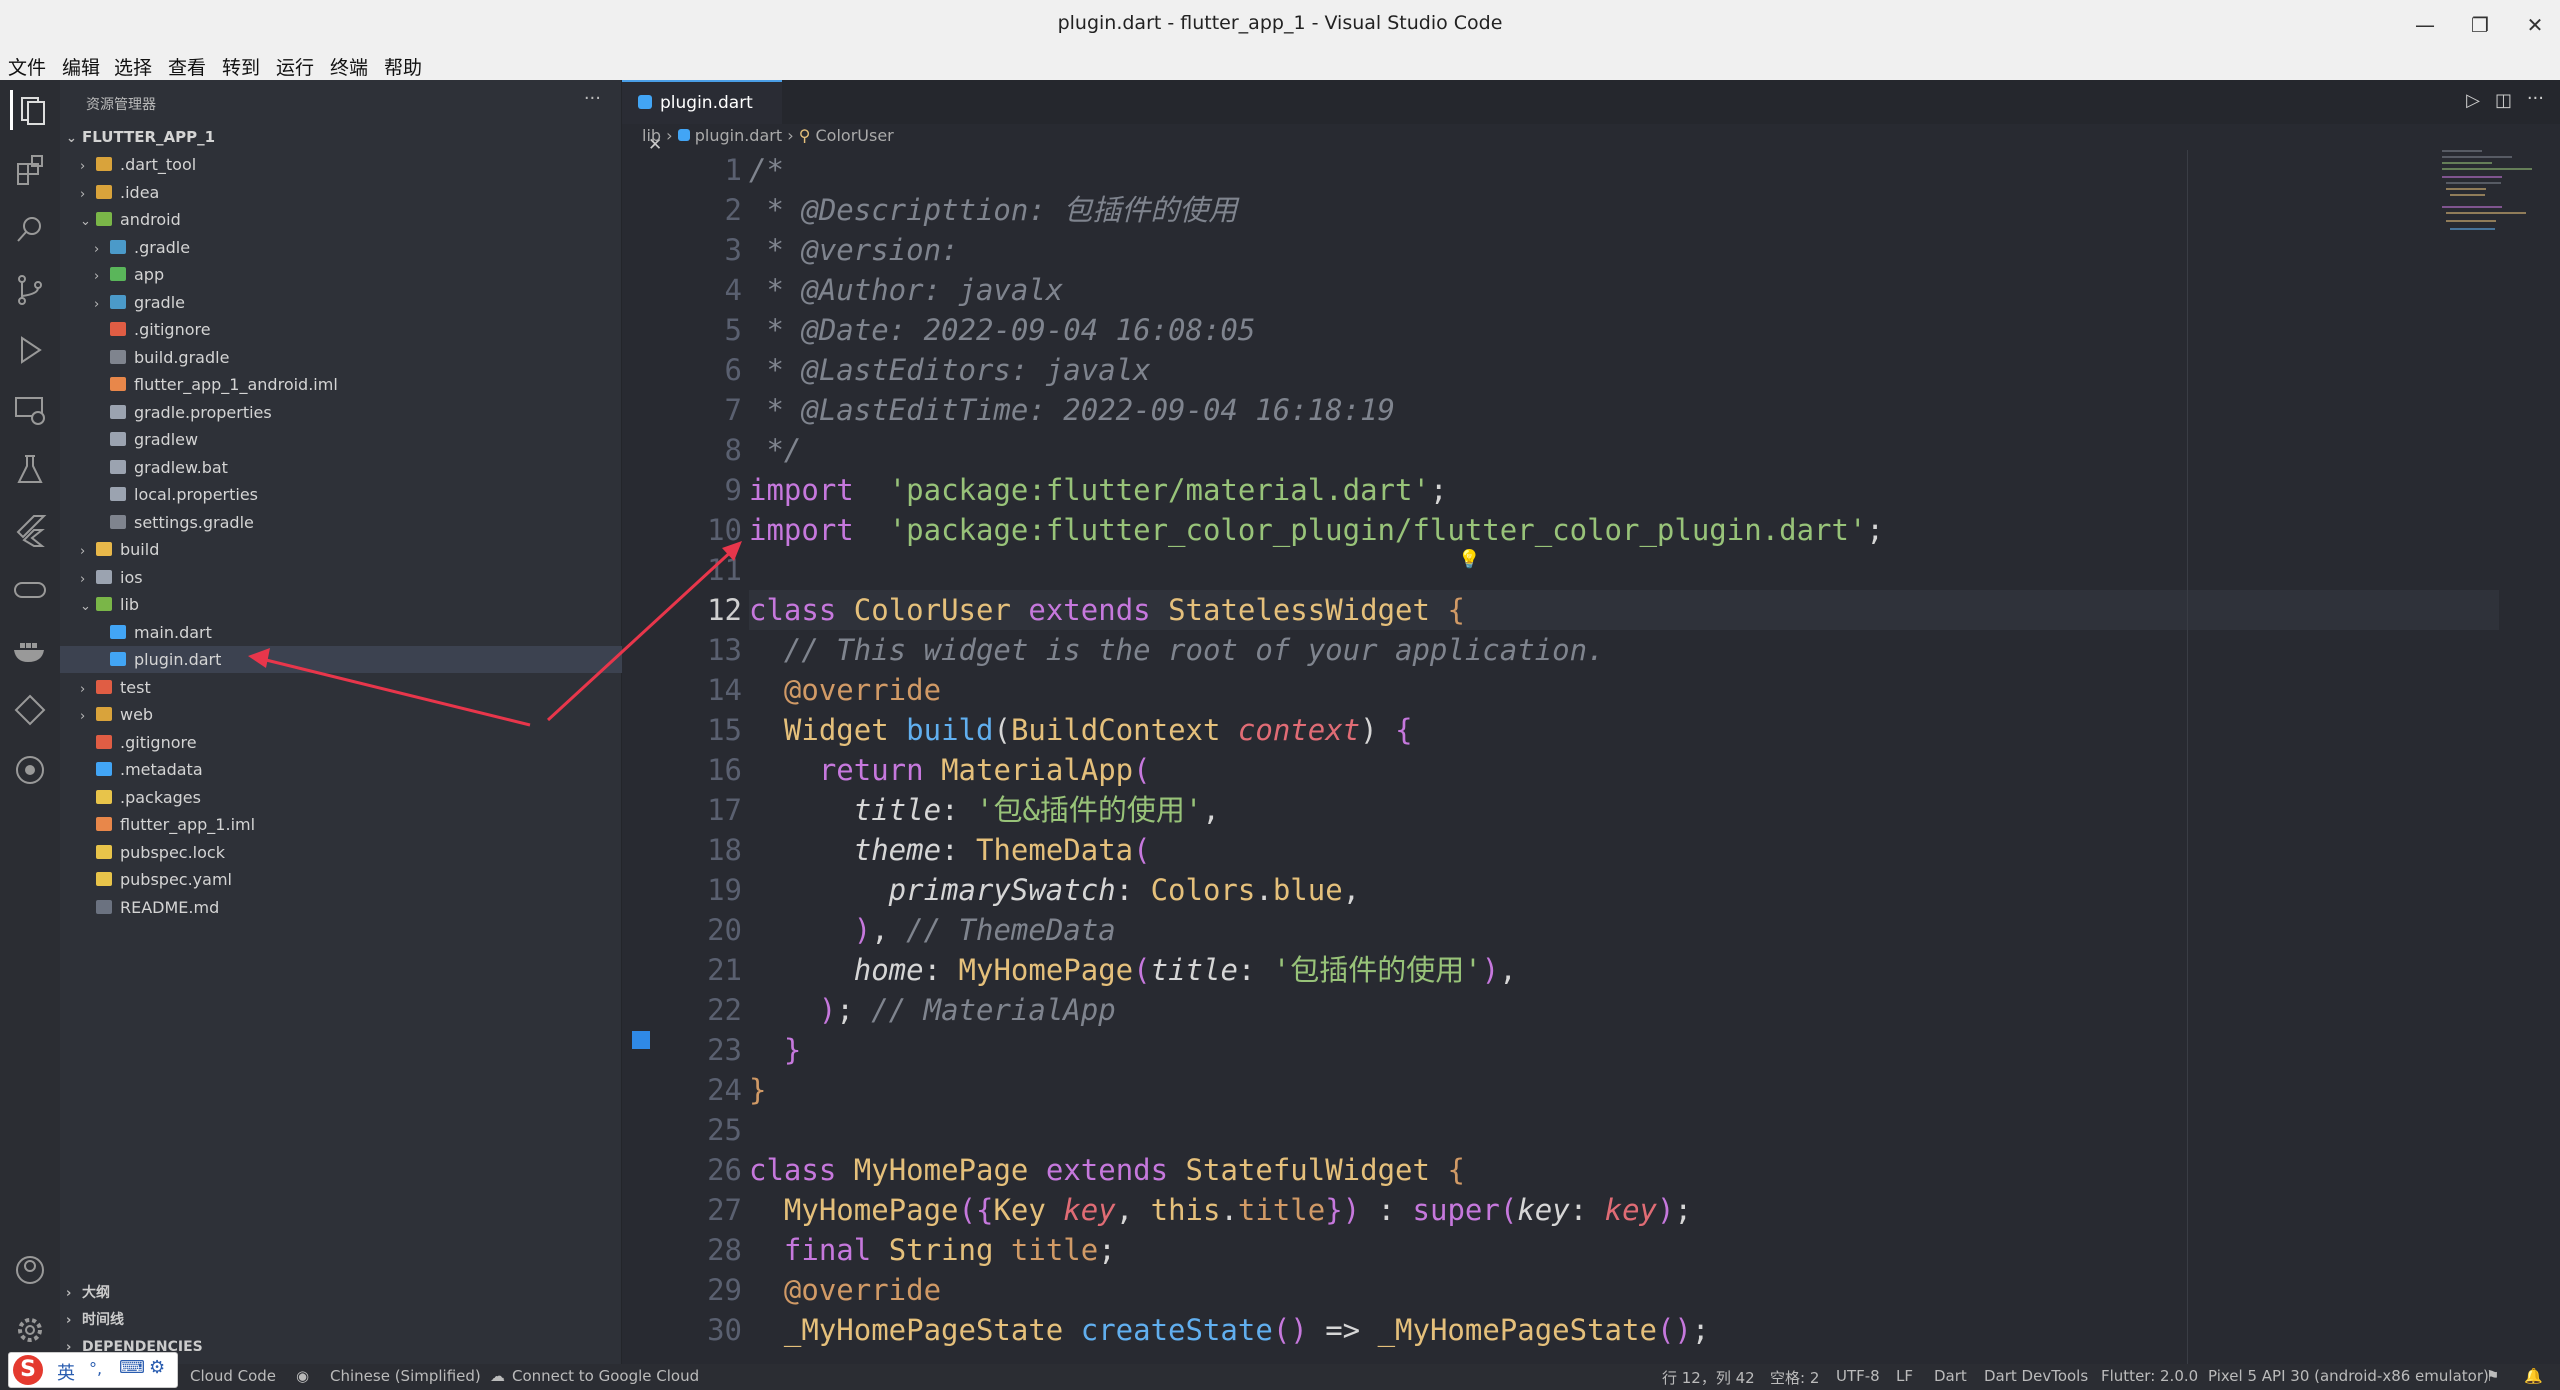  I want to click on encoding-status: UTF-8, so click(1858, 1376).